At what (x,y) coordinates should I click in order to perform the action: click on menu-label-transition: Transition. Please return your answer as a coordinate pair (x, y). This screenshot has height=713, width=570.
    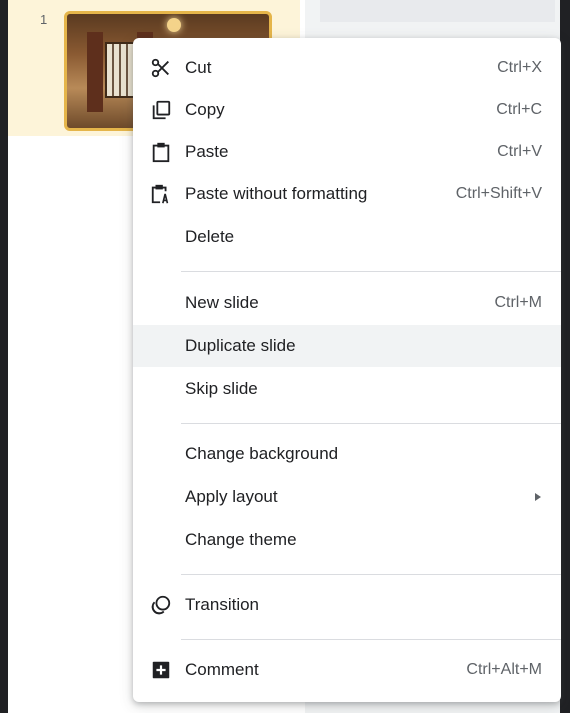
    Looking at the image, I should click on (222, 604).